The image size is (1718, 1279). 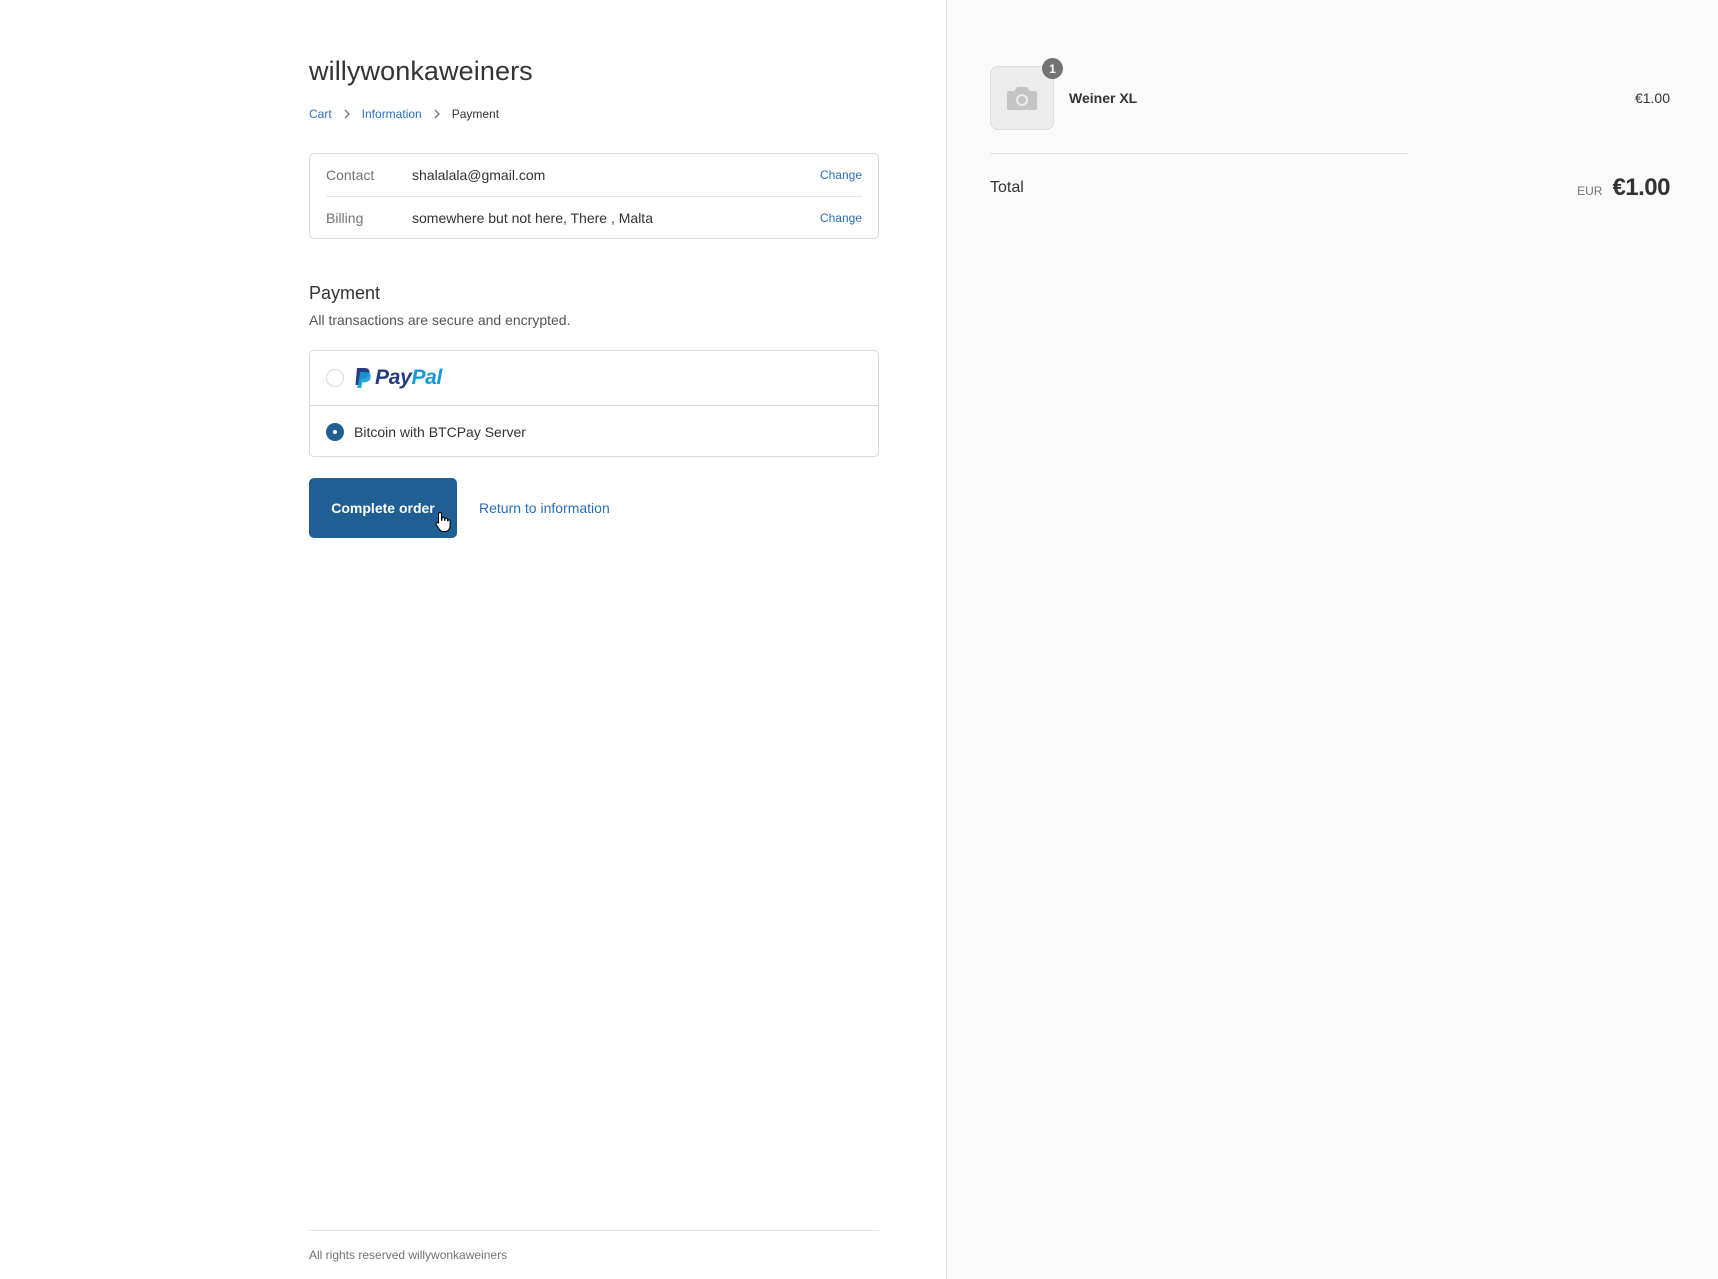 I want to click on change-billing-link: Change, so click(x=841, y=218).